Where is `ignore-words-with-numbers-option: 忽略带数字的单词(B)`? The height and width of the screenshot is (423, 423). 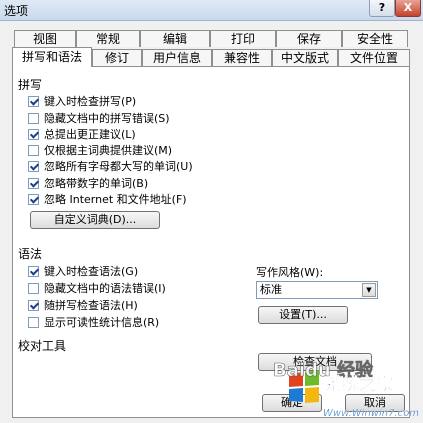
ignore-words-with-numbers-option: 忽略带数字的单词(B) is located at coordinates (88, 183).